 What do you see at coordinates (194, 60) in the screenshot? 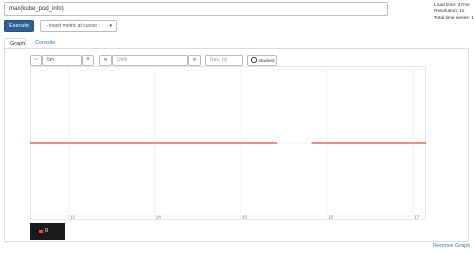
I see `forward-time-button: »` at bounding box center [194, 60].